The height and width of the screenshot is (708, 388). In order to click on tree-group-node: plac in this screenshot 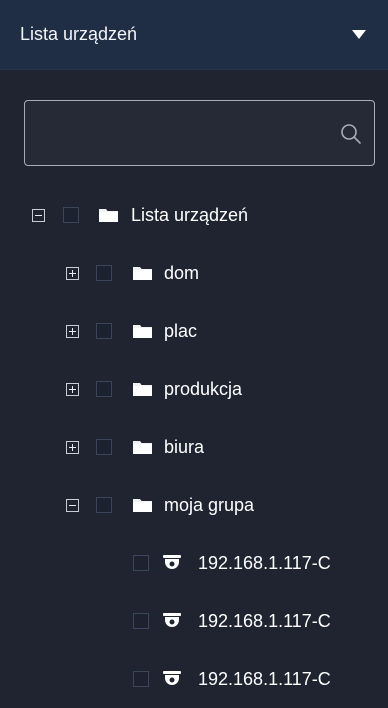, I will do `click(194, 331)`.